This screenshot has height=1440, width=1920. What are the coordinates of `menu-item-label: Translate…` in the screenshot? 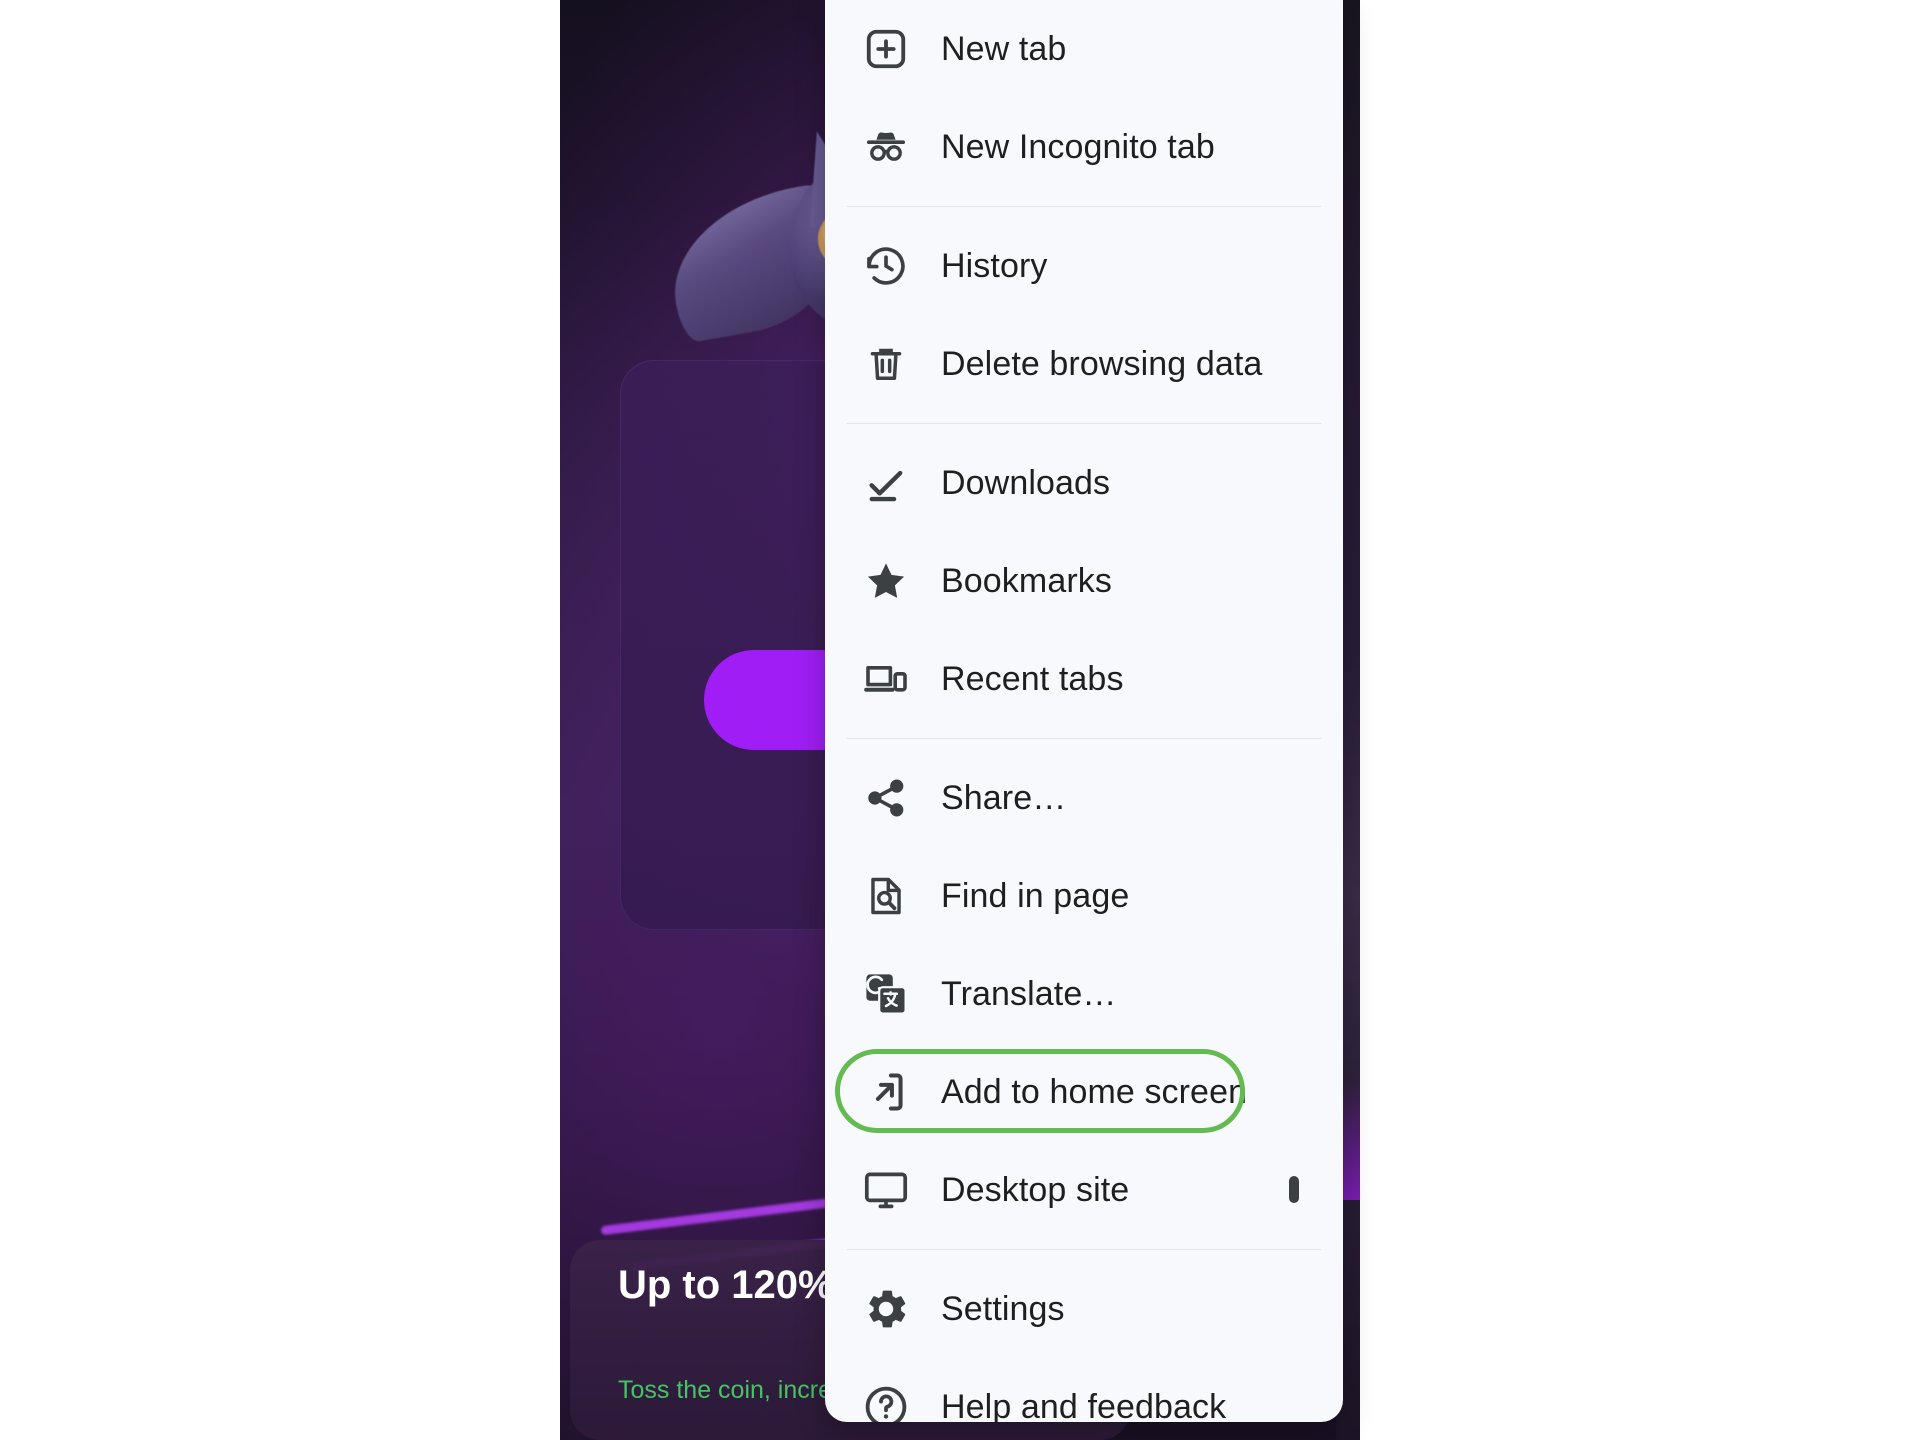 It's located at (1029, 993).